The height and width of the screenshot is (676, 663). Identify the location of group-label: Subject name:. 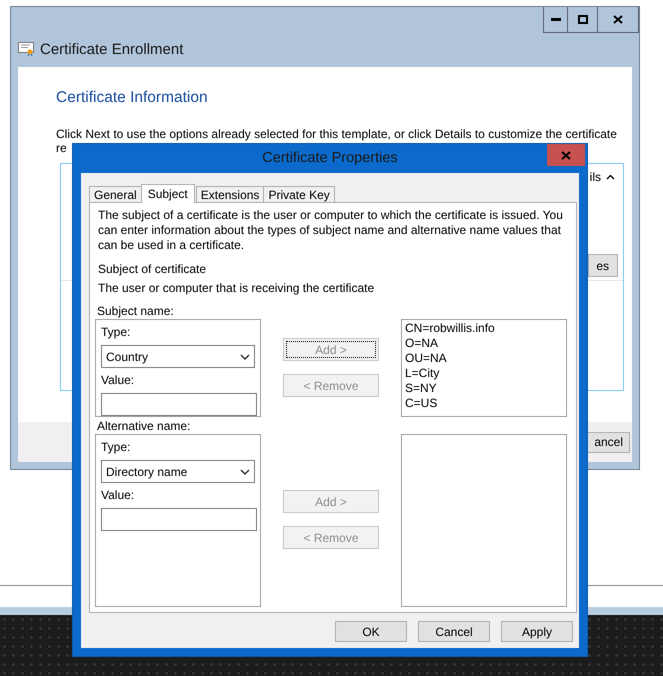
(135, 311).